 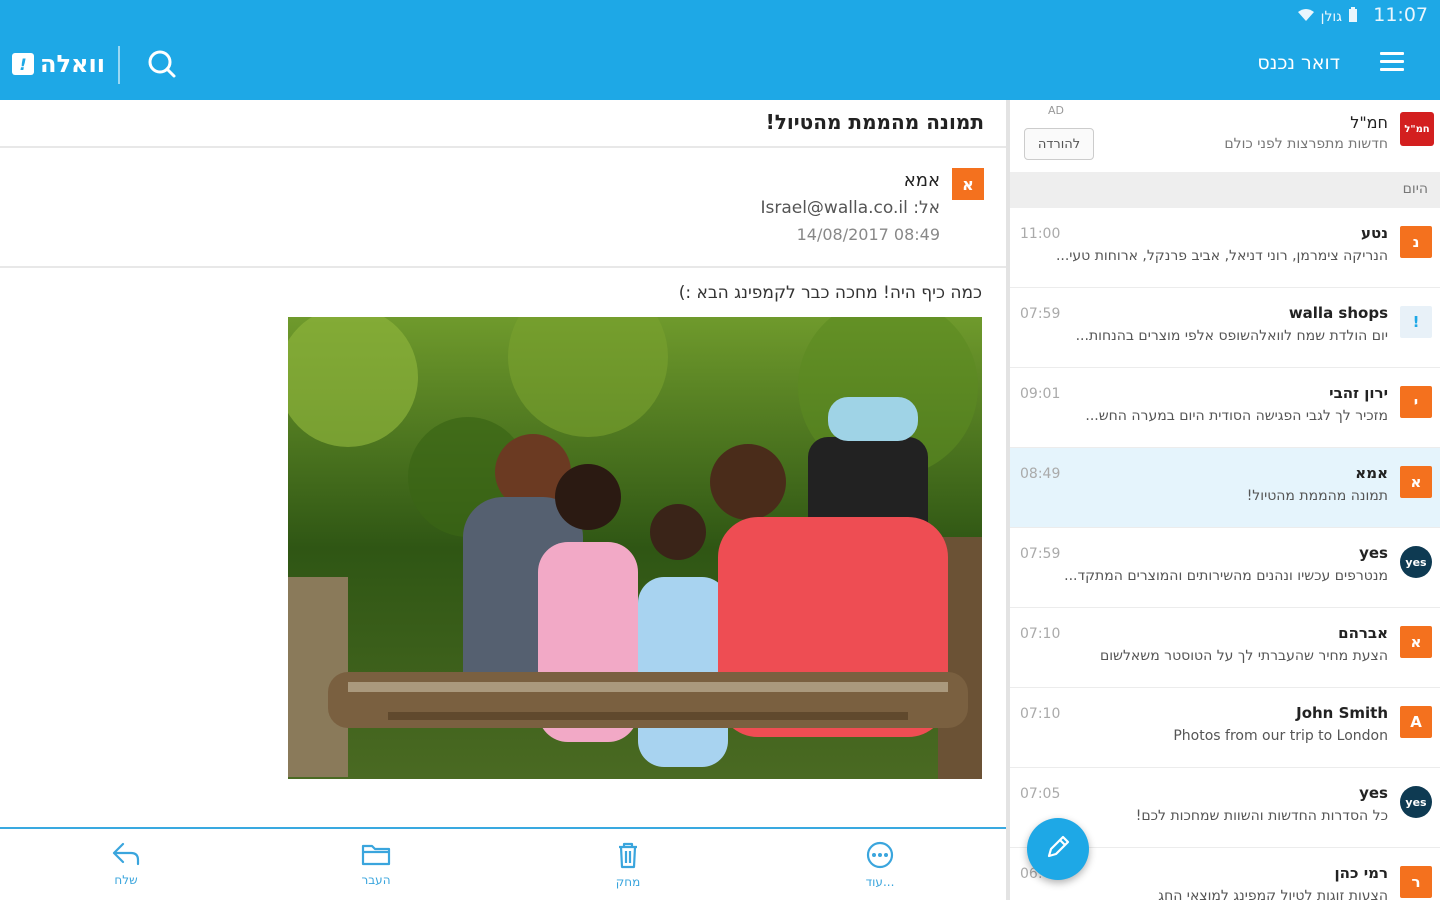 I want to click on message-sender: walla shops, so click(x=1338, y=313).